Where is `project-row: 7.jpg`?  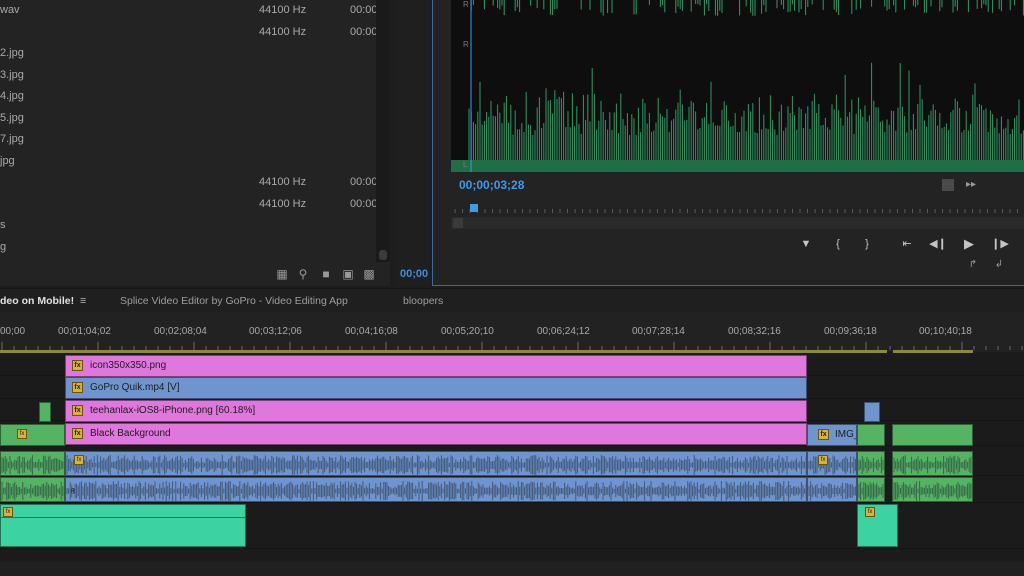
project-row: 7.jpg is located at coordinates (188, 139).